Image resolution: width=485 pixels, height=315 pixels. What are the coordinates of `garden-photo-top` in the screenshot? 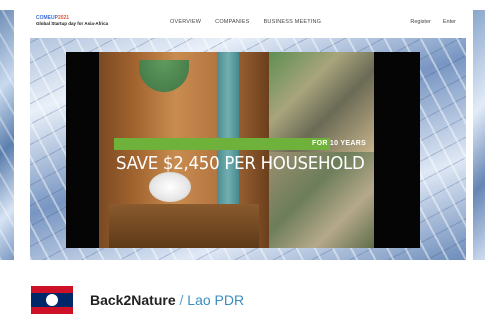 It's located at (321, 102).